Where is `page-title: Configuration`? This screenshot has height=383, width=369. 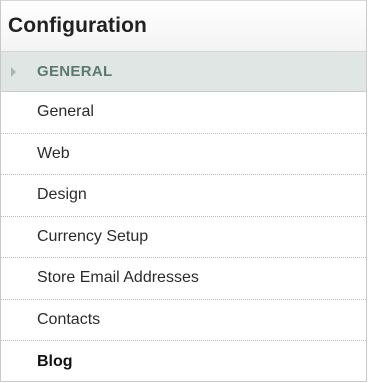
page-title: Configuration is located at coordinates (77, 25).